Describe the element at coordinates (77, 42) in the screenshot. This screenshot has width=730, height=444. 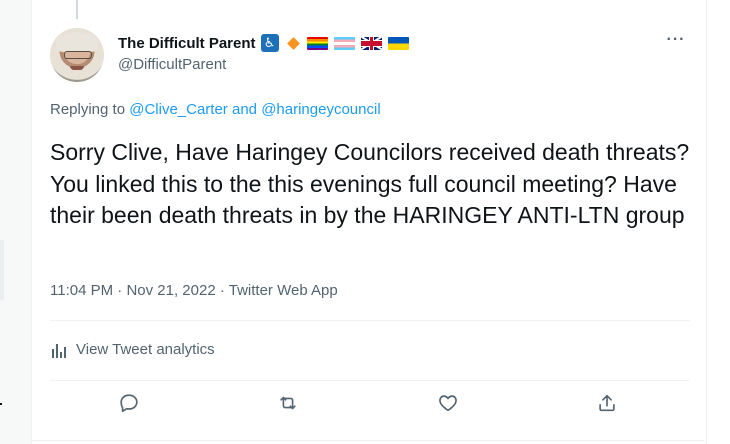
I see `avatar-hair` at that location.